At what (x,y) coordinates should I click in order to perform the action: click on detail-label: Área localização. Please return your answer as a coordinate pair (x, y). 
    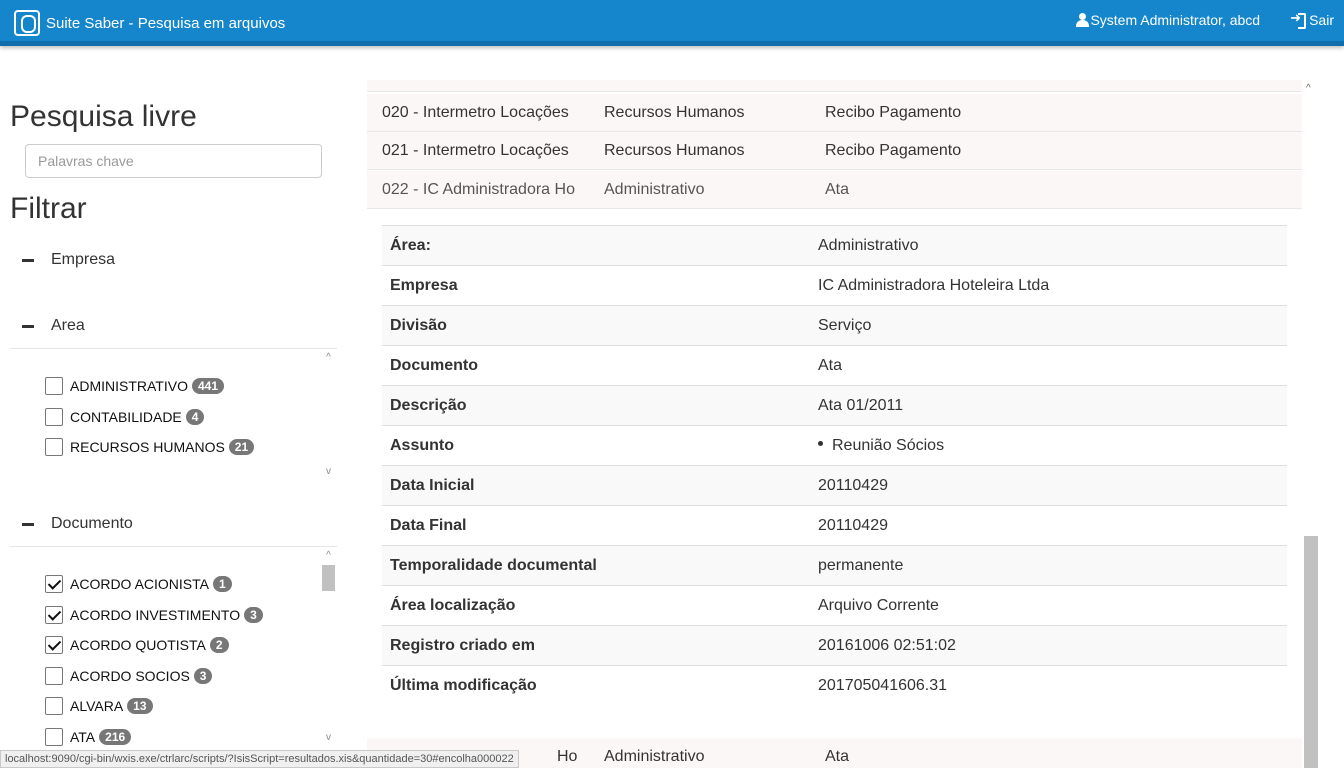
    Looking at the image, I should click on (453, 605).